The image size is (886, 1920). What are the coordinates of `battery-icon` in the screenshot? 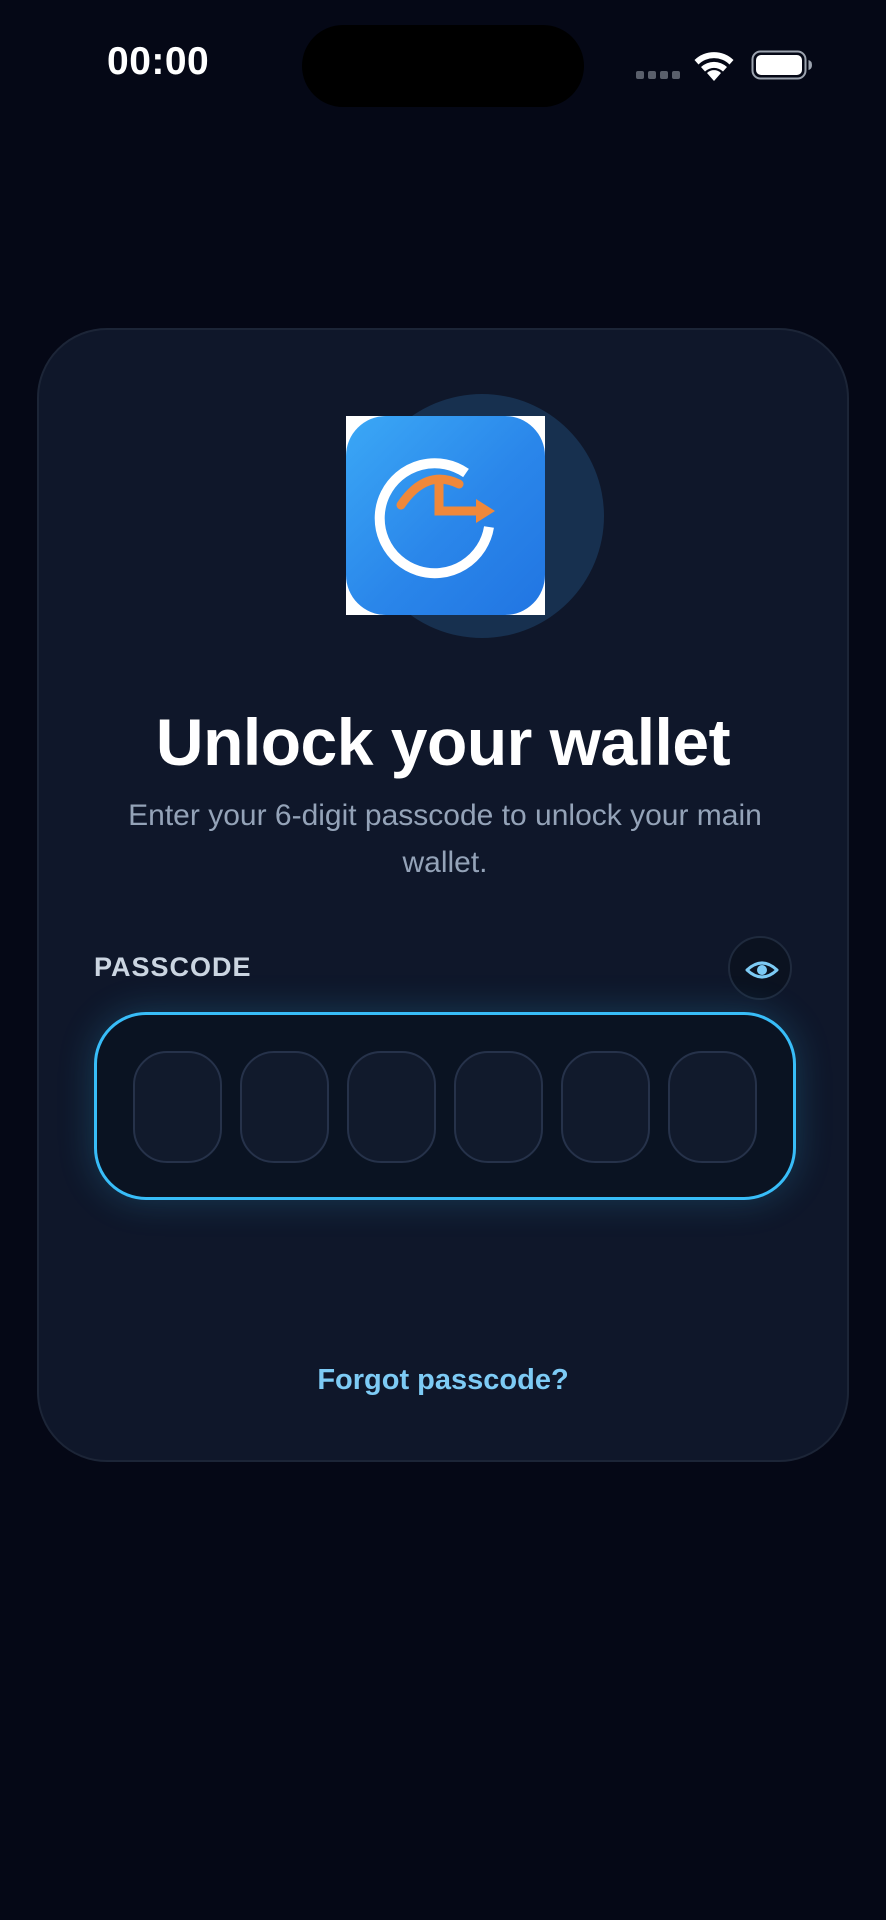 It's located at (781, 65).